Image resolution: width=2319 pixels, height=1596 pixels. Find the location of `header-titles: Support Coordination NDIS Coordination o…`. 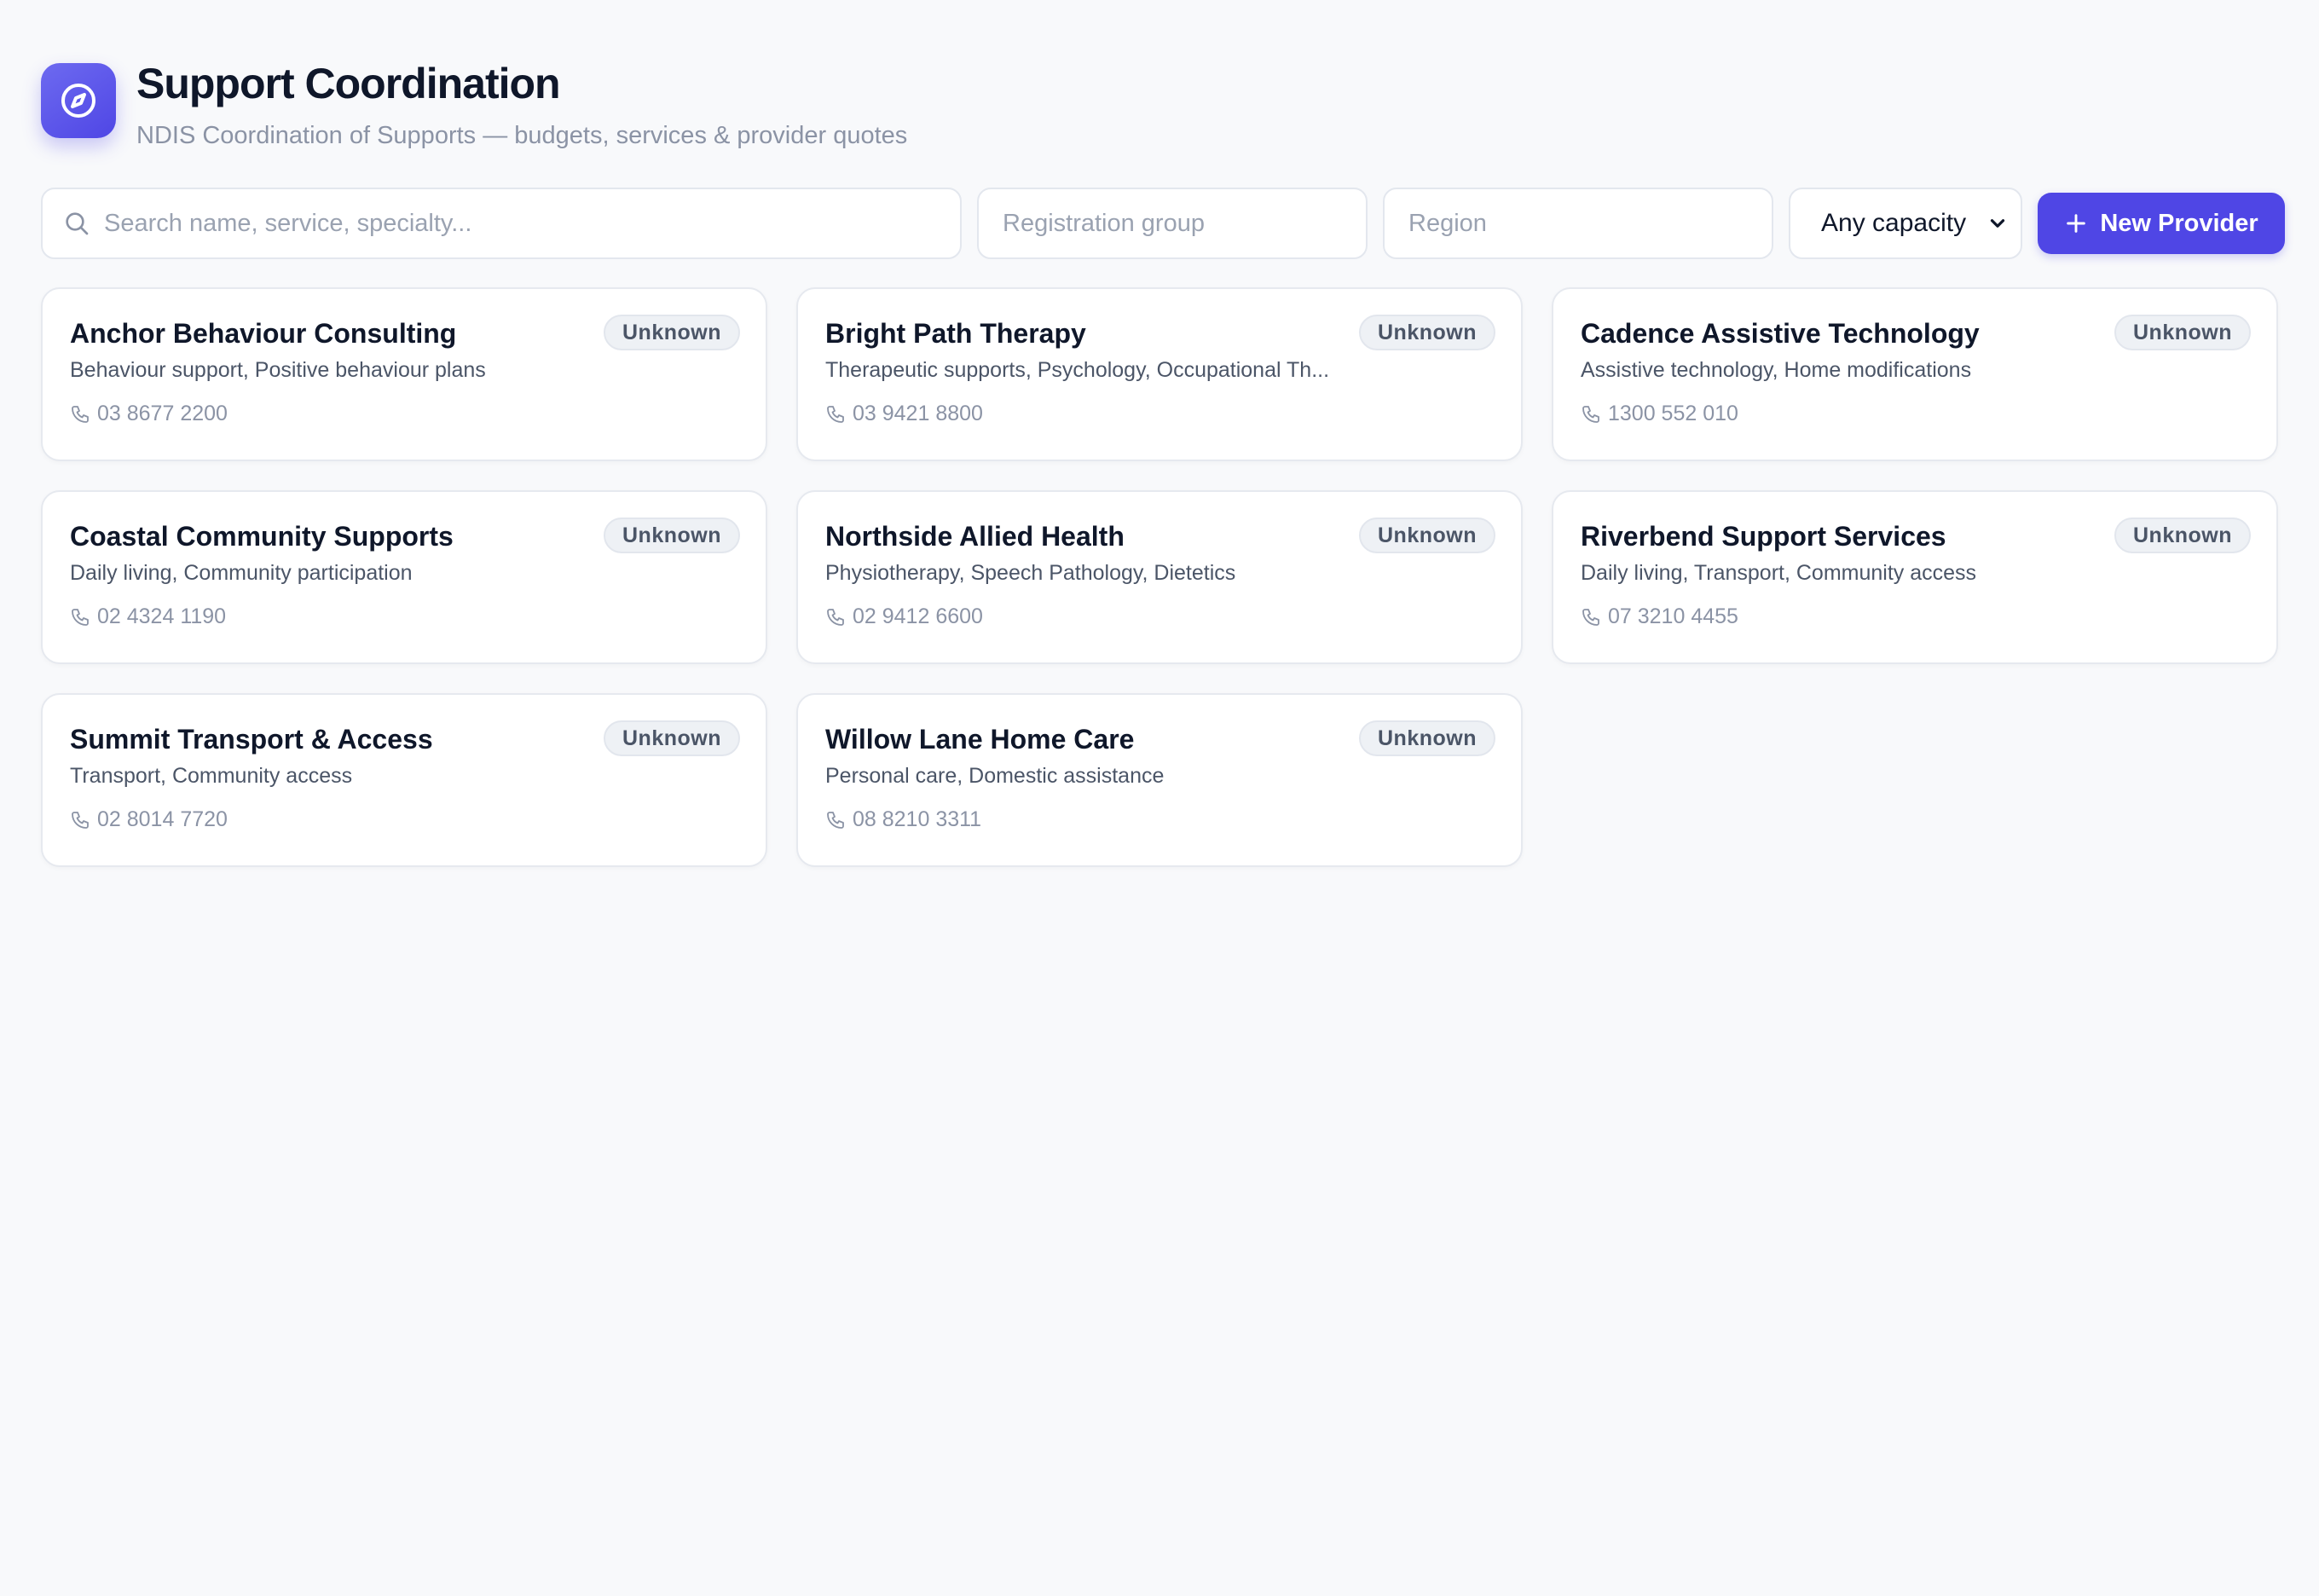

header-titles: Support Coordination NDIS Coordination o… is located at coordinates (521, 105).